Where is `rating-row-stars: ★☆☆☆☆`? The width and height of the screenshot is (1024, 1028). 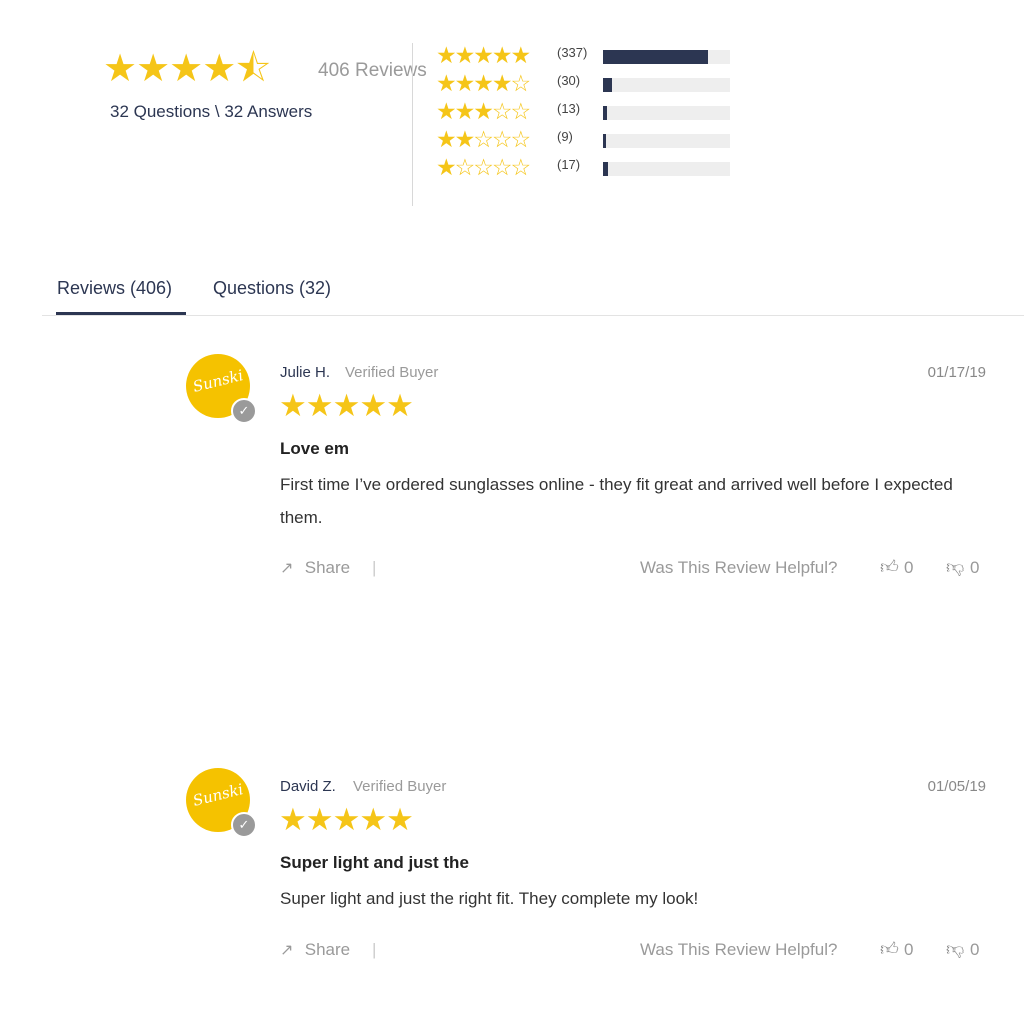 rating-row-stars: ★☆☆☆☆ is located at coordinates (483, 167).